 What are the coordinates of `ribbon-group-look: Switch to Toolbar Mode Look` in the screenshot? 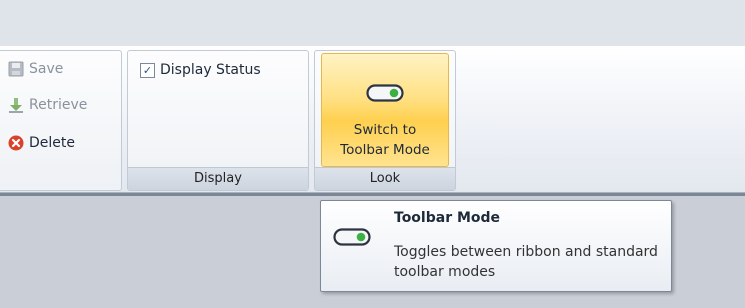 It's located at (385, 120).